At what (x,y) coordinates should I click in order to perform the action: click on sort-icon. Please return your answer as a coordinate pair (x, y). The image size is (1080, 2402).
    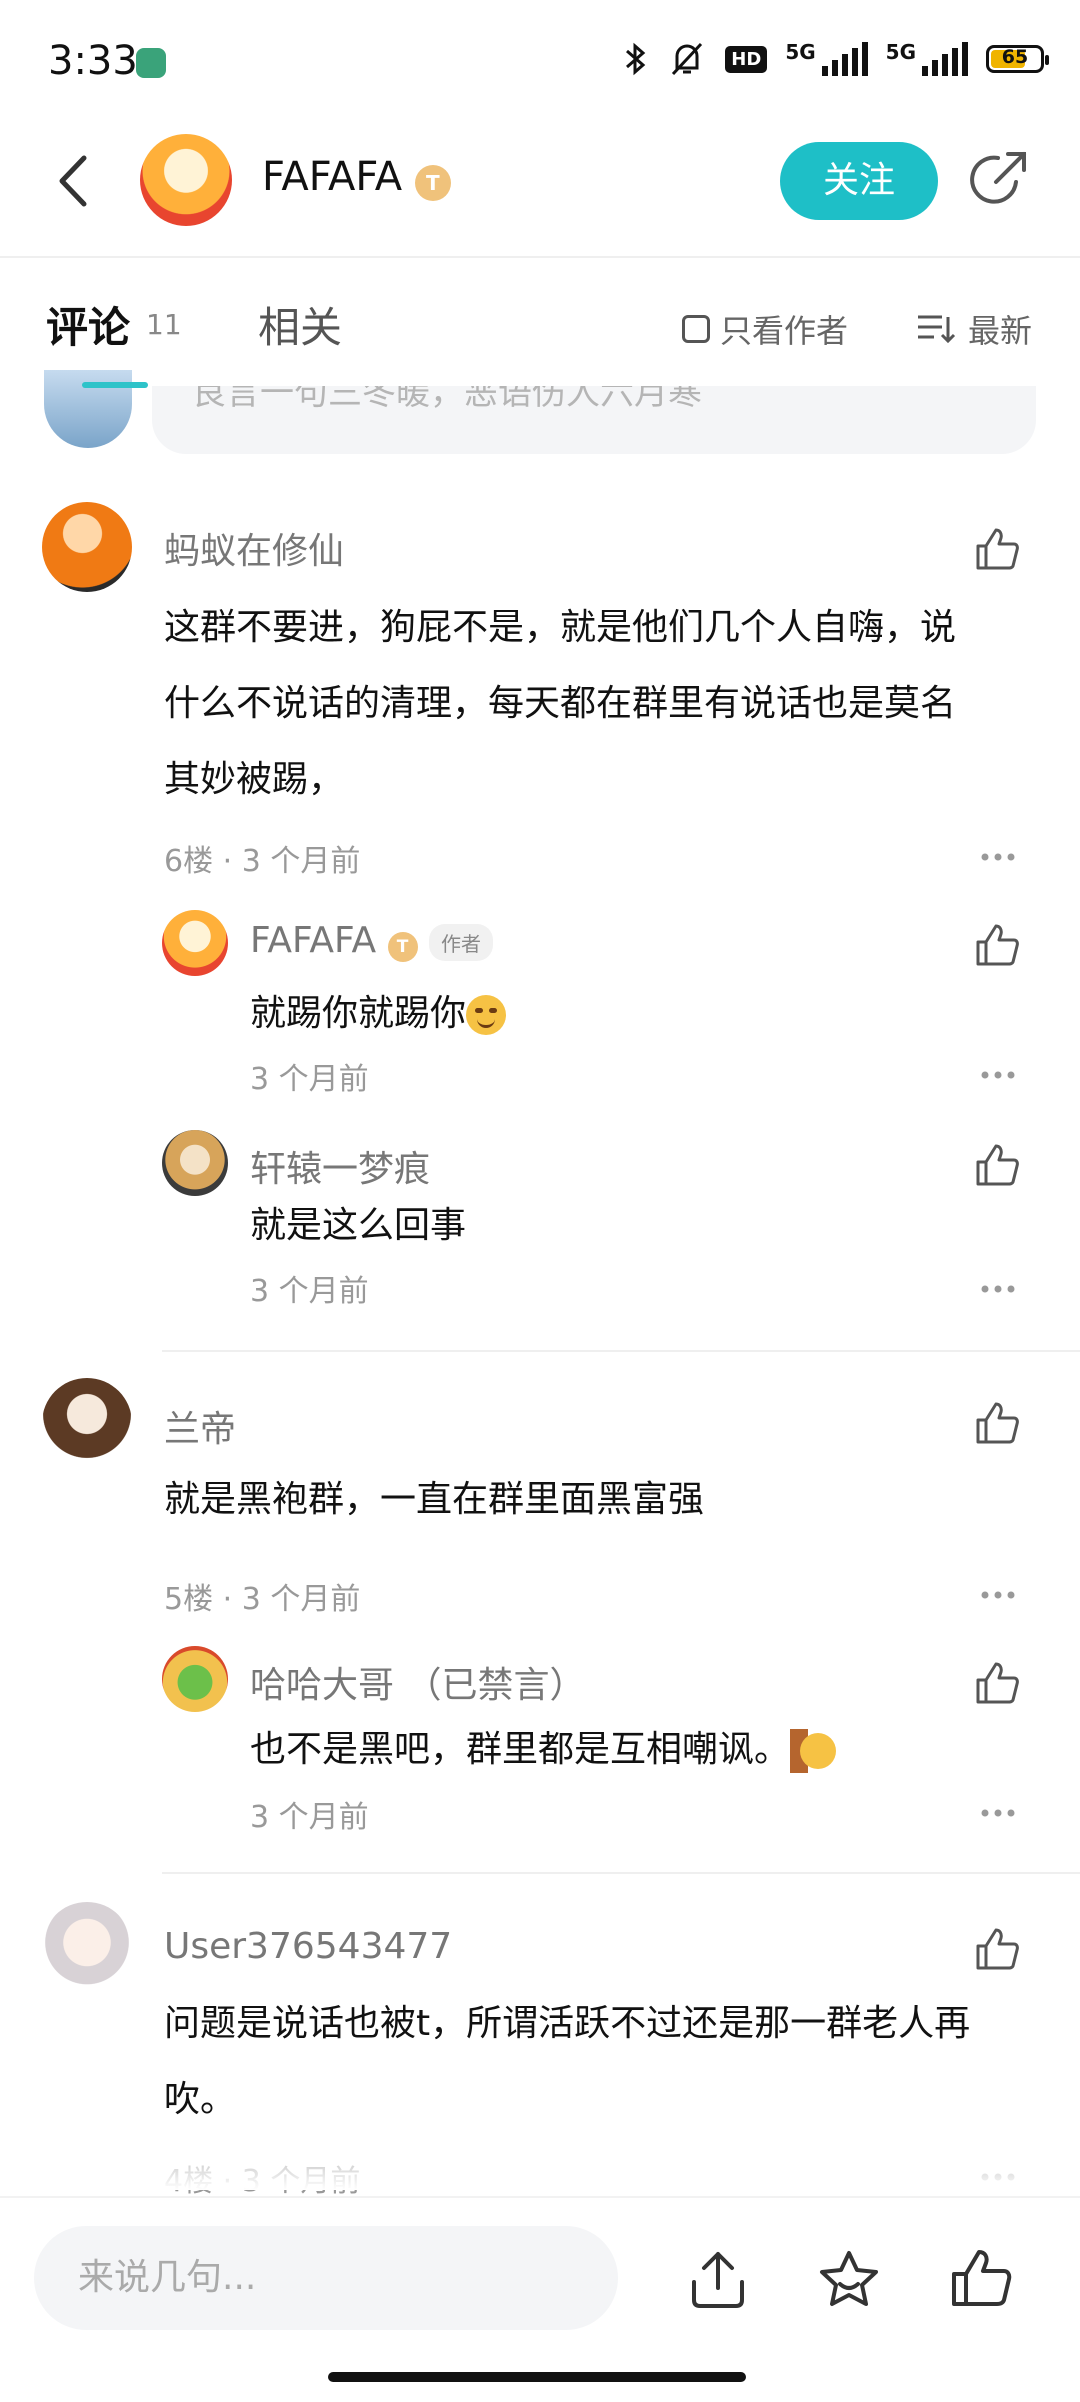
    Looking at the image, I should click on (937, 329).